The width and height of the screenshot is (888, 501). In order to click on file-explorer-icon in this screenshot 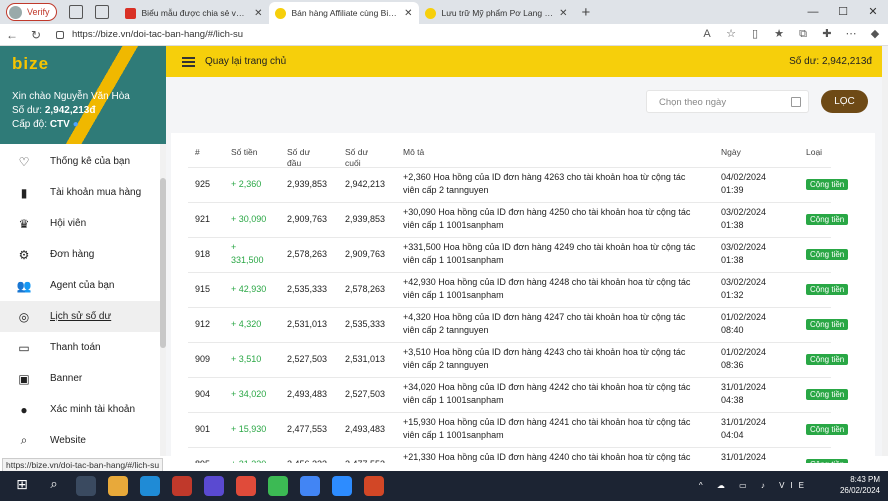, I will do `click(118, 486)`.